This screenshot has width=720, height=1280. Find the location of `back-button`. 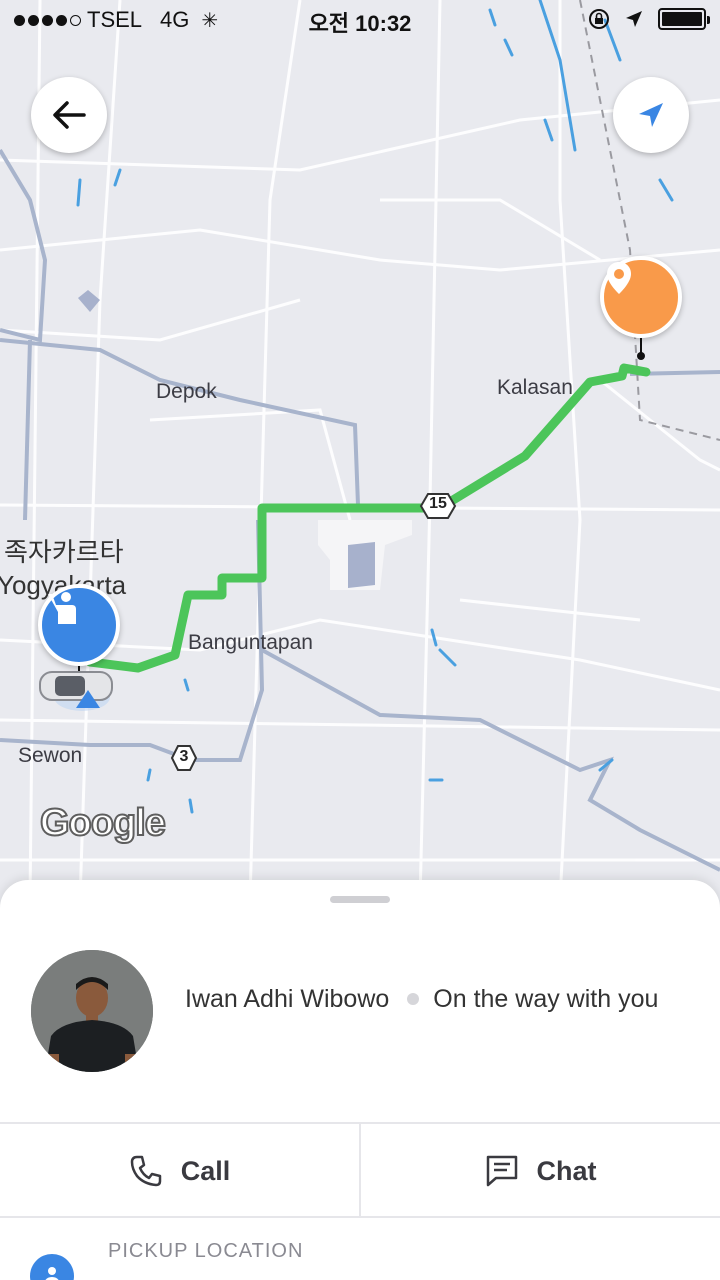

back-button is located at coordinates (69, 115).